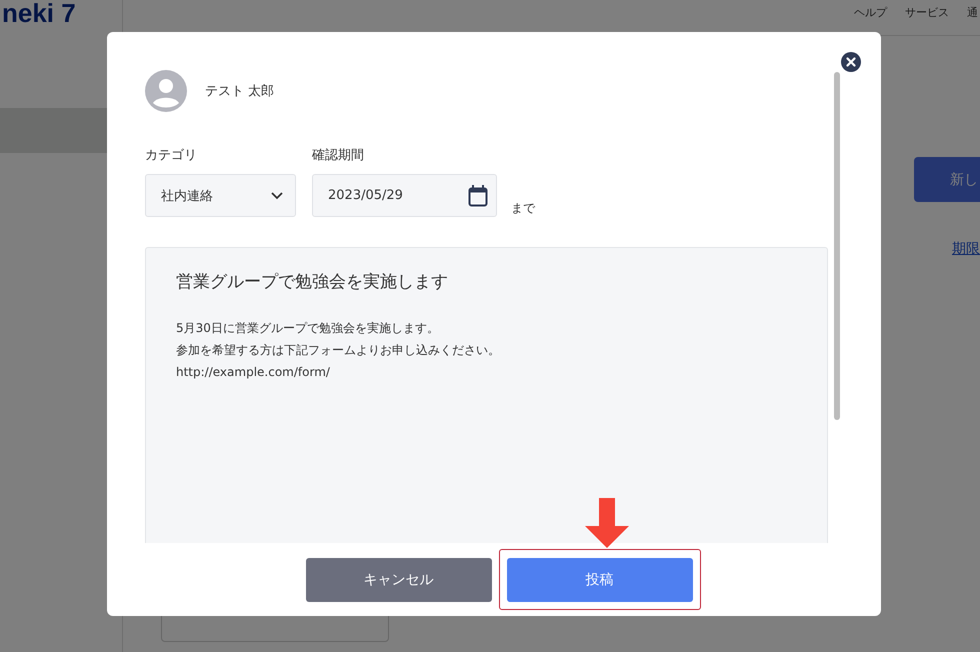 The image size is (980, 652). Describe the element at coordinates (239, 91) in the screenshot. I see `user-name: テスト 太郎` at that location.